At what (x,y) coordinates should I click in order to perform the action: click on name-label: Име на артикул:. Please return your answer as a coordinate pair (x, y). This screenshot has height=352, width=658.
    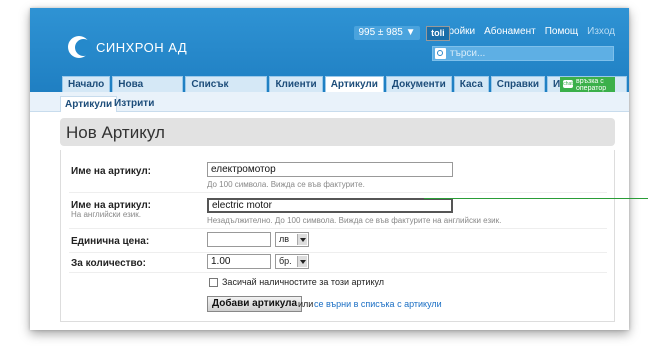
    Looking at the image, I should click on (111, 171).